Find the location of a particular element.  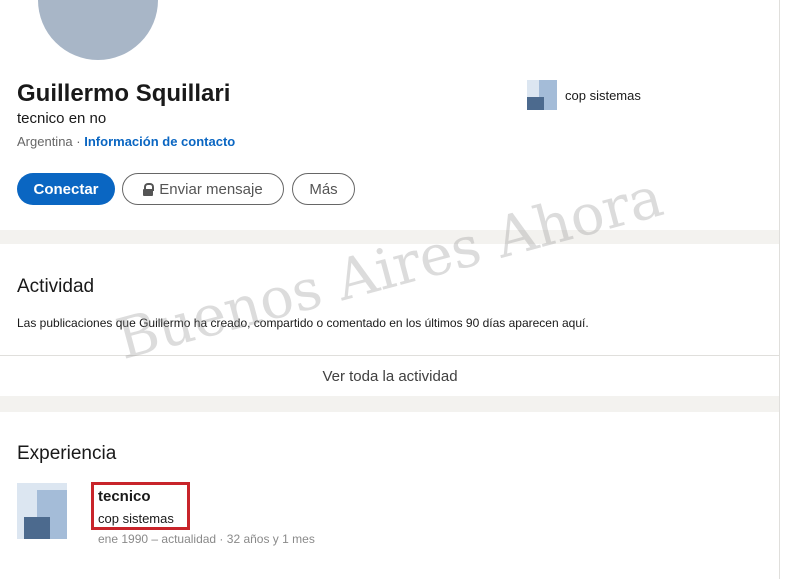

send-message-label: Enviar mensaje is located at coordinates (211, 189).